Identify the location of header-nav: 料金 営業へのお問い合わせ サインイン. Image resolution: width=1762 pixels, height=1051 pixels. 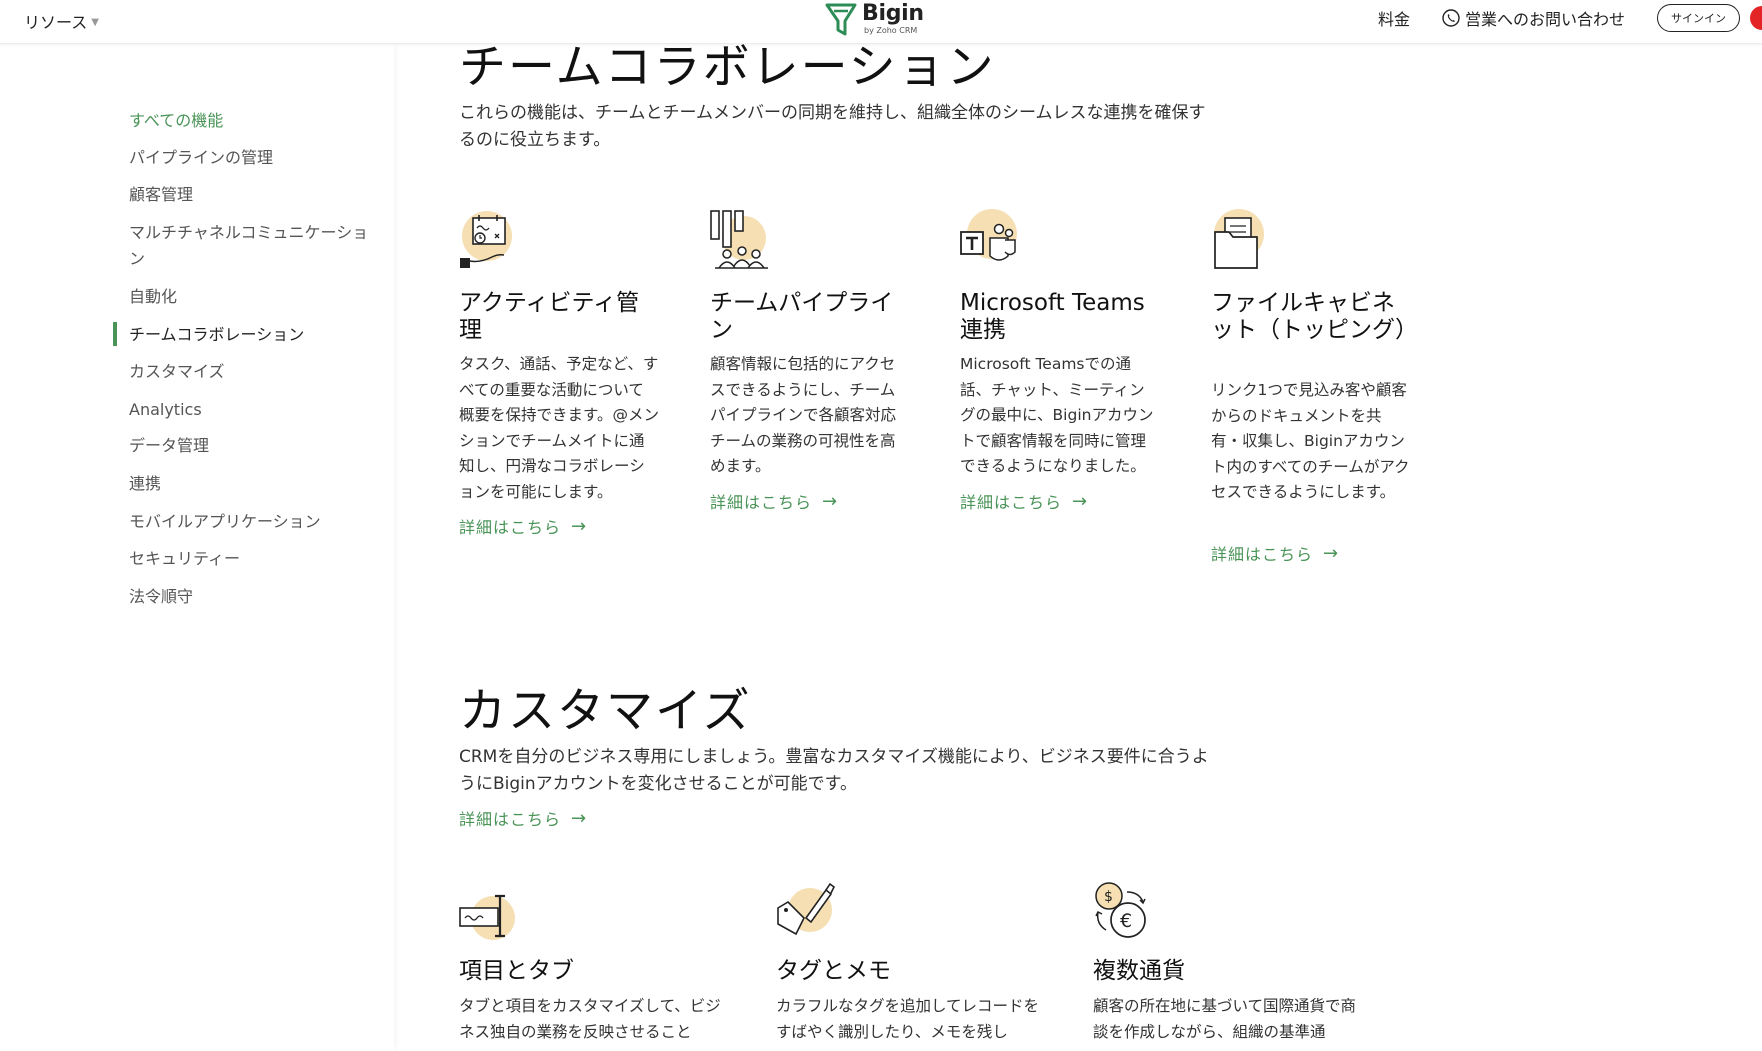
(1570, 18).